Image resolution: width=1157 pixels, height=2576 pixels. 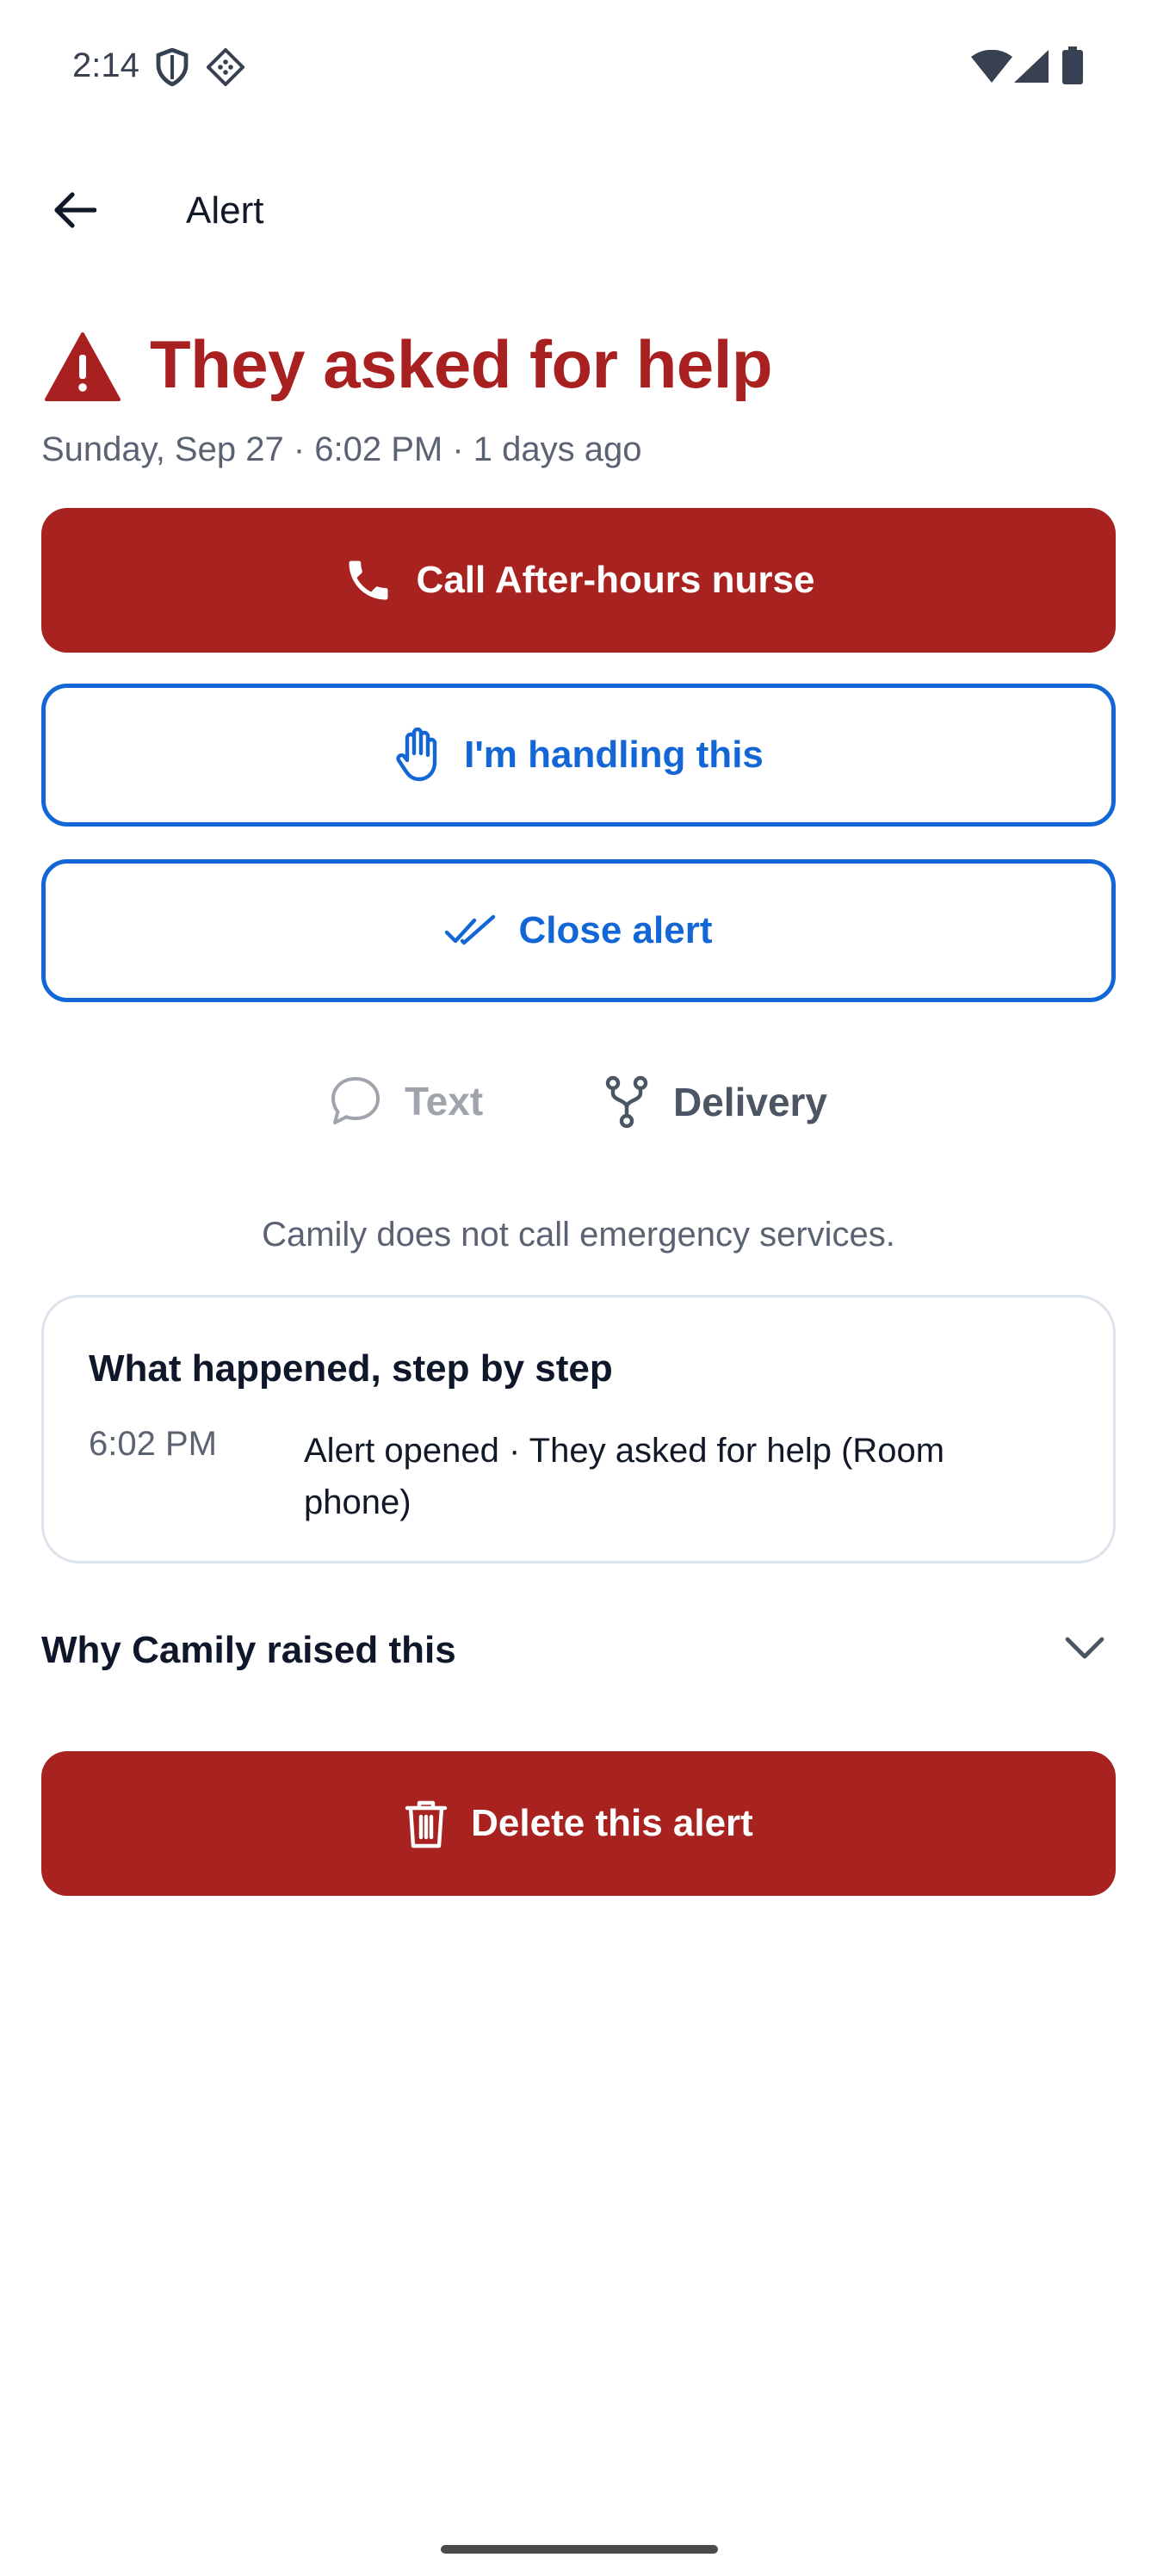 I want to click on close-alert-label: Close alert, so click(x=616, y=930).